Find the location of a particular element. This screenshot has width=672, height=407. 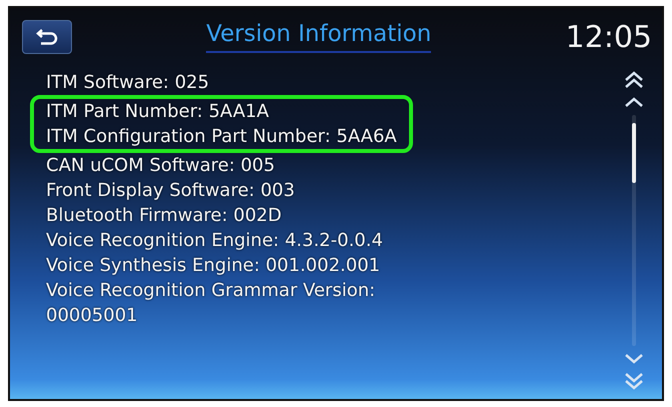

version-entry: Voice Synthesis Engine: 001.002.001 is located at coordinates (214, 266).